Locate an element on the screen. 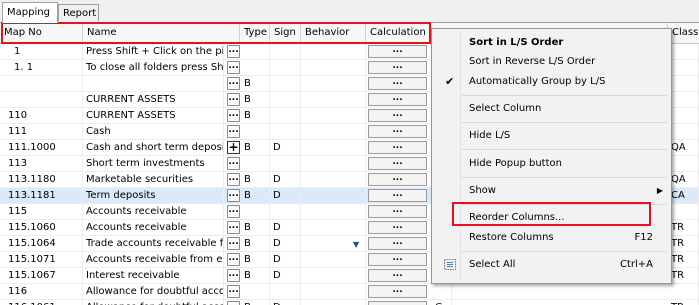  cell-map-no: 115.1067 is located at coordinates (41, 275).